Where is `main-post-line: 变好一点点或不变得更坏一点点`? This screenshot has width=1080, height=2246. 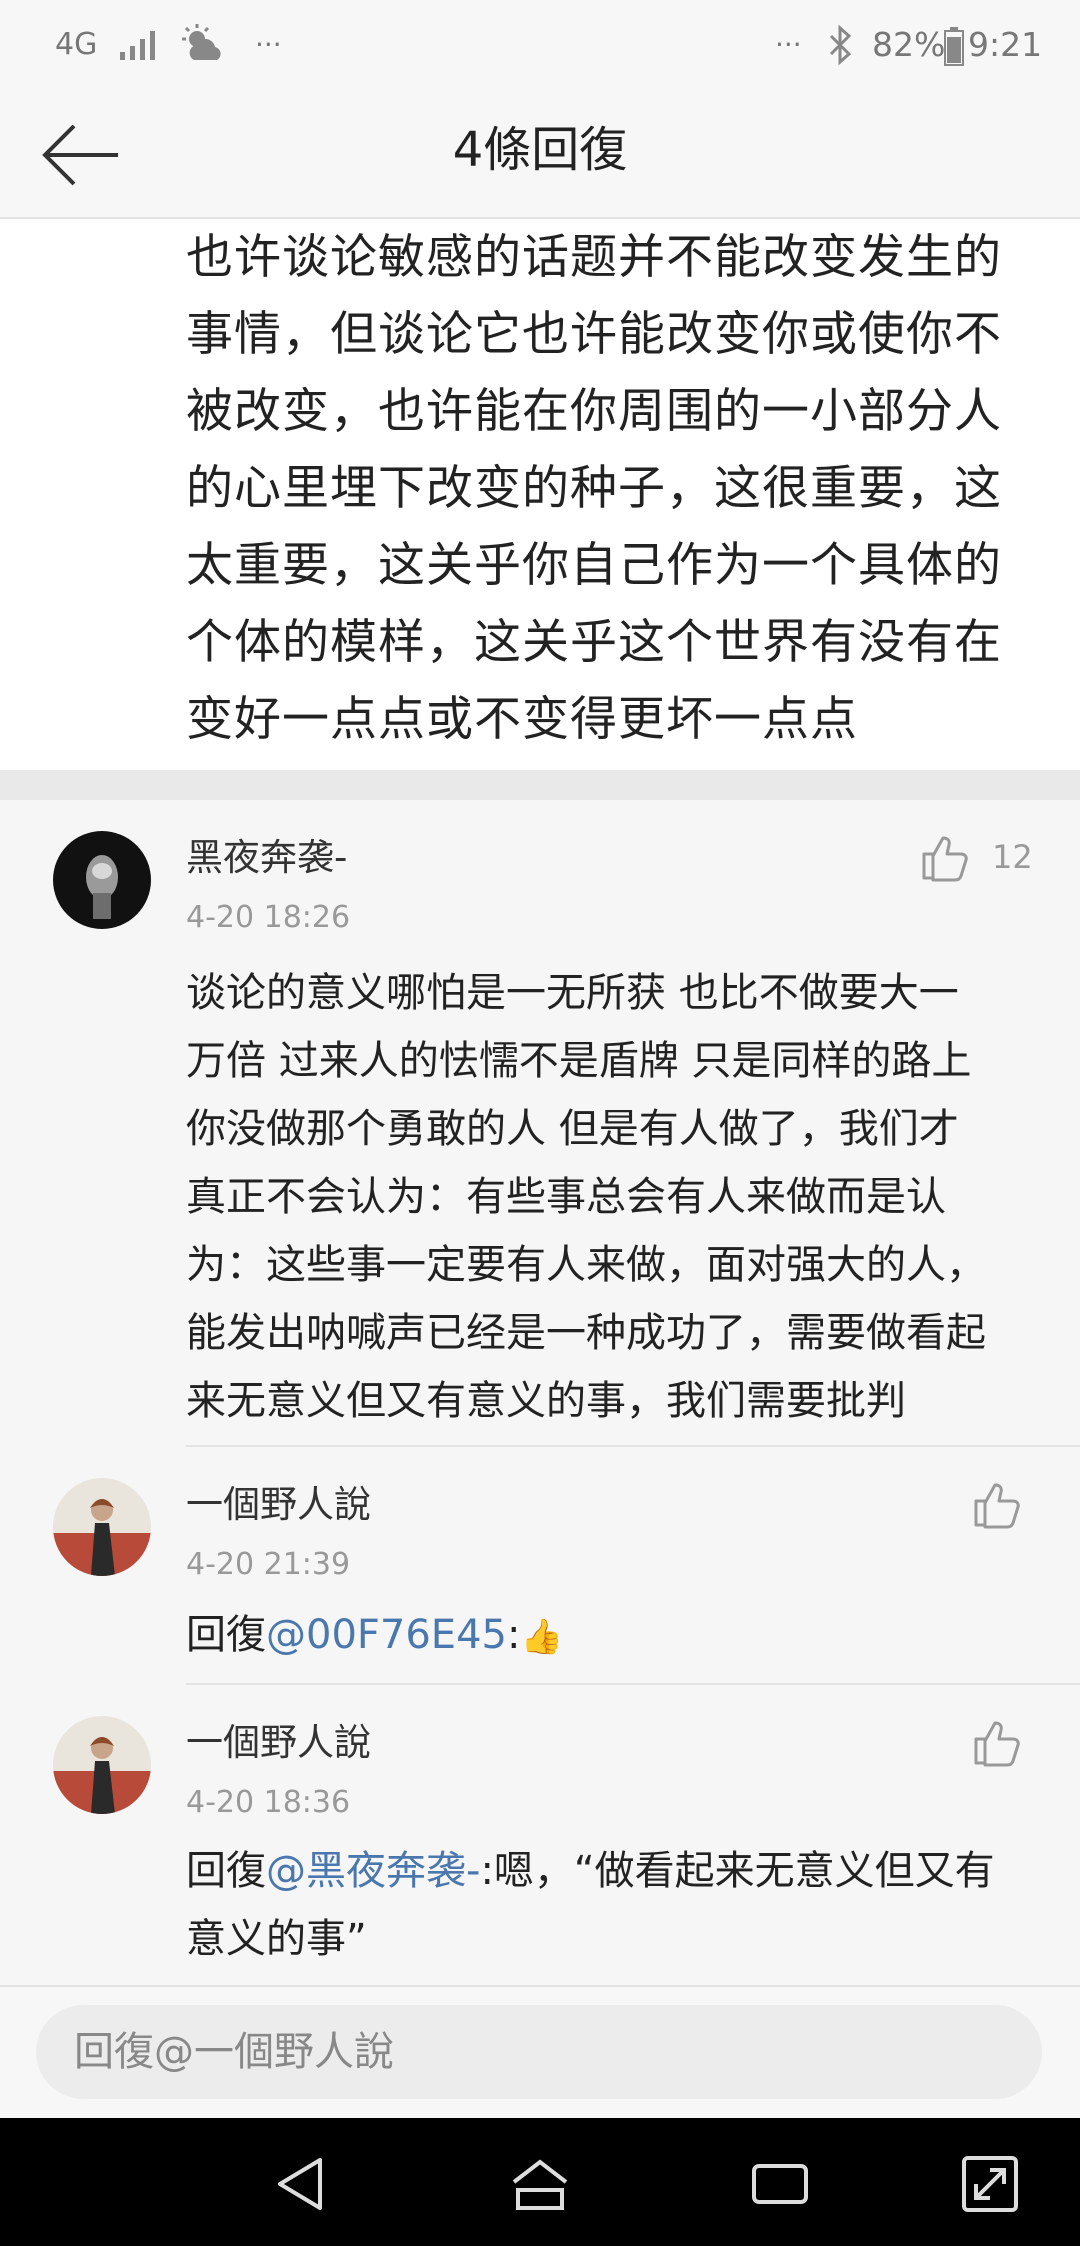
main-post-line: 变好一点点或不变得更坏一点点 is located at coordinates (522, 719).